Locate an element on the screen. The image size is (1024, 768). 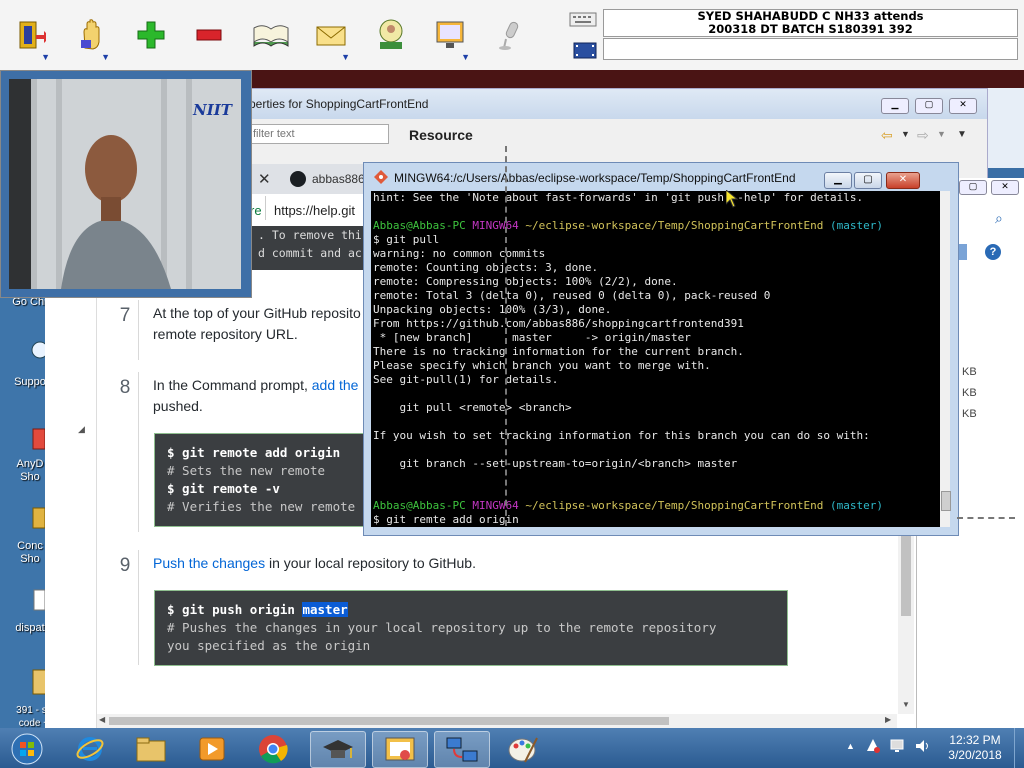
presenter-icon is located at coordinates (391, 35).